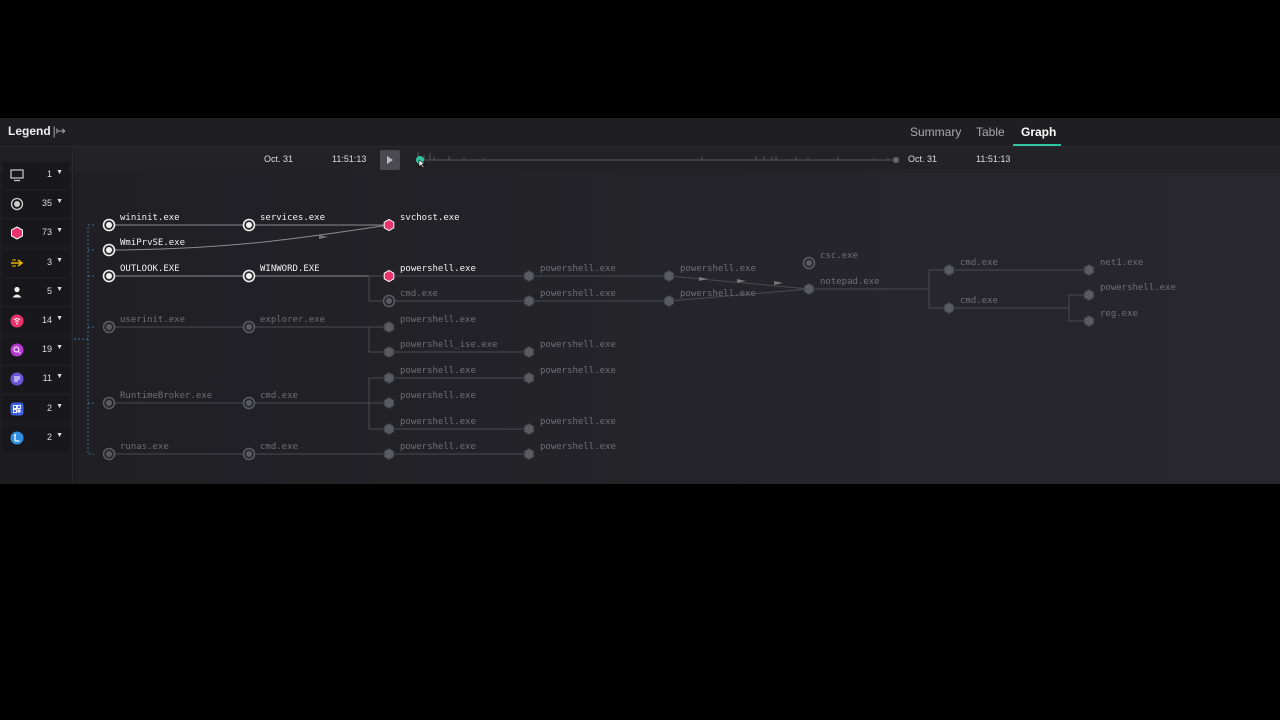 This screenshot has height=720, width=1280. What do you see at coordinates (923, 159) in the screenshot?
I see `timeline-end-date: Oct. 31` at bounding box center [923, 159].